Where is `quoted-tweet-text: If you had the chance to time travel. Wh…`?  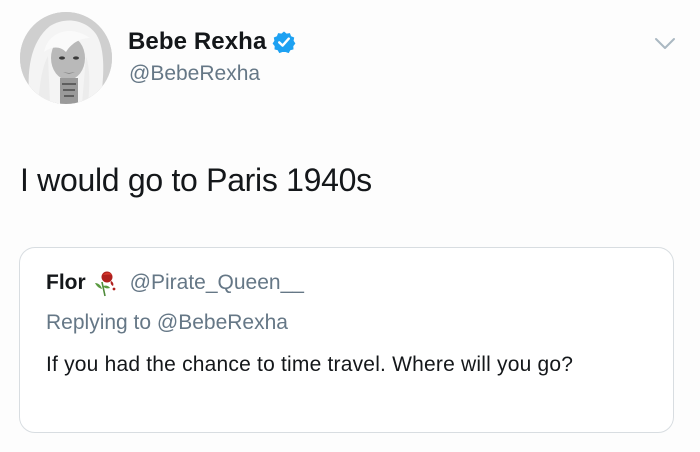
quoted-tweet-text: If you had the chance to time travel. Wh… is located at coordinates (310, 364).